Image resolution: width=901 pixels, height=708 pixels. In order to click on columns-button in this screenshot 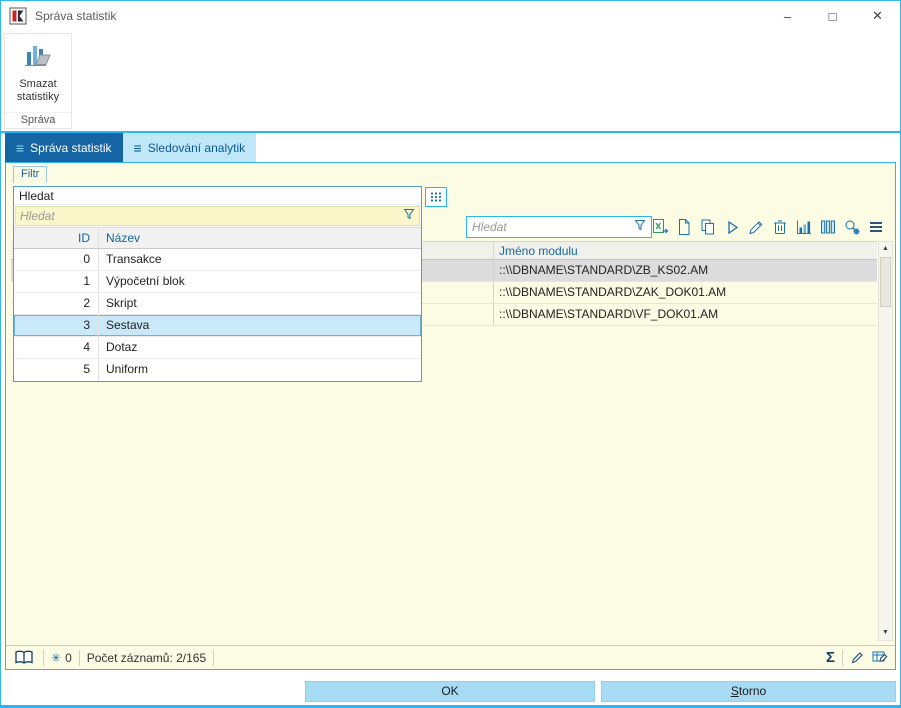, I will do `click(828, 227)`.